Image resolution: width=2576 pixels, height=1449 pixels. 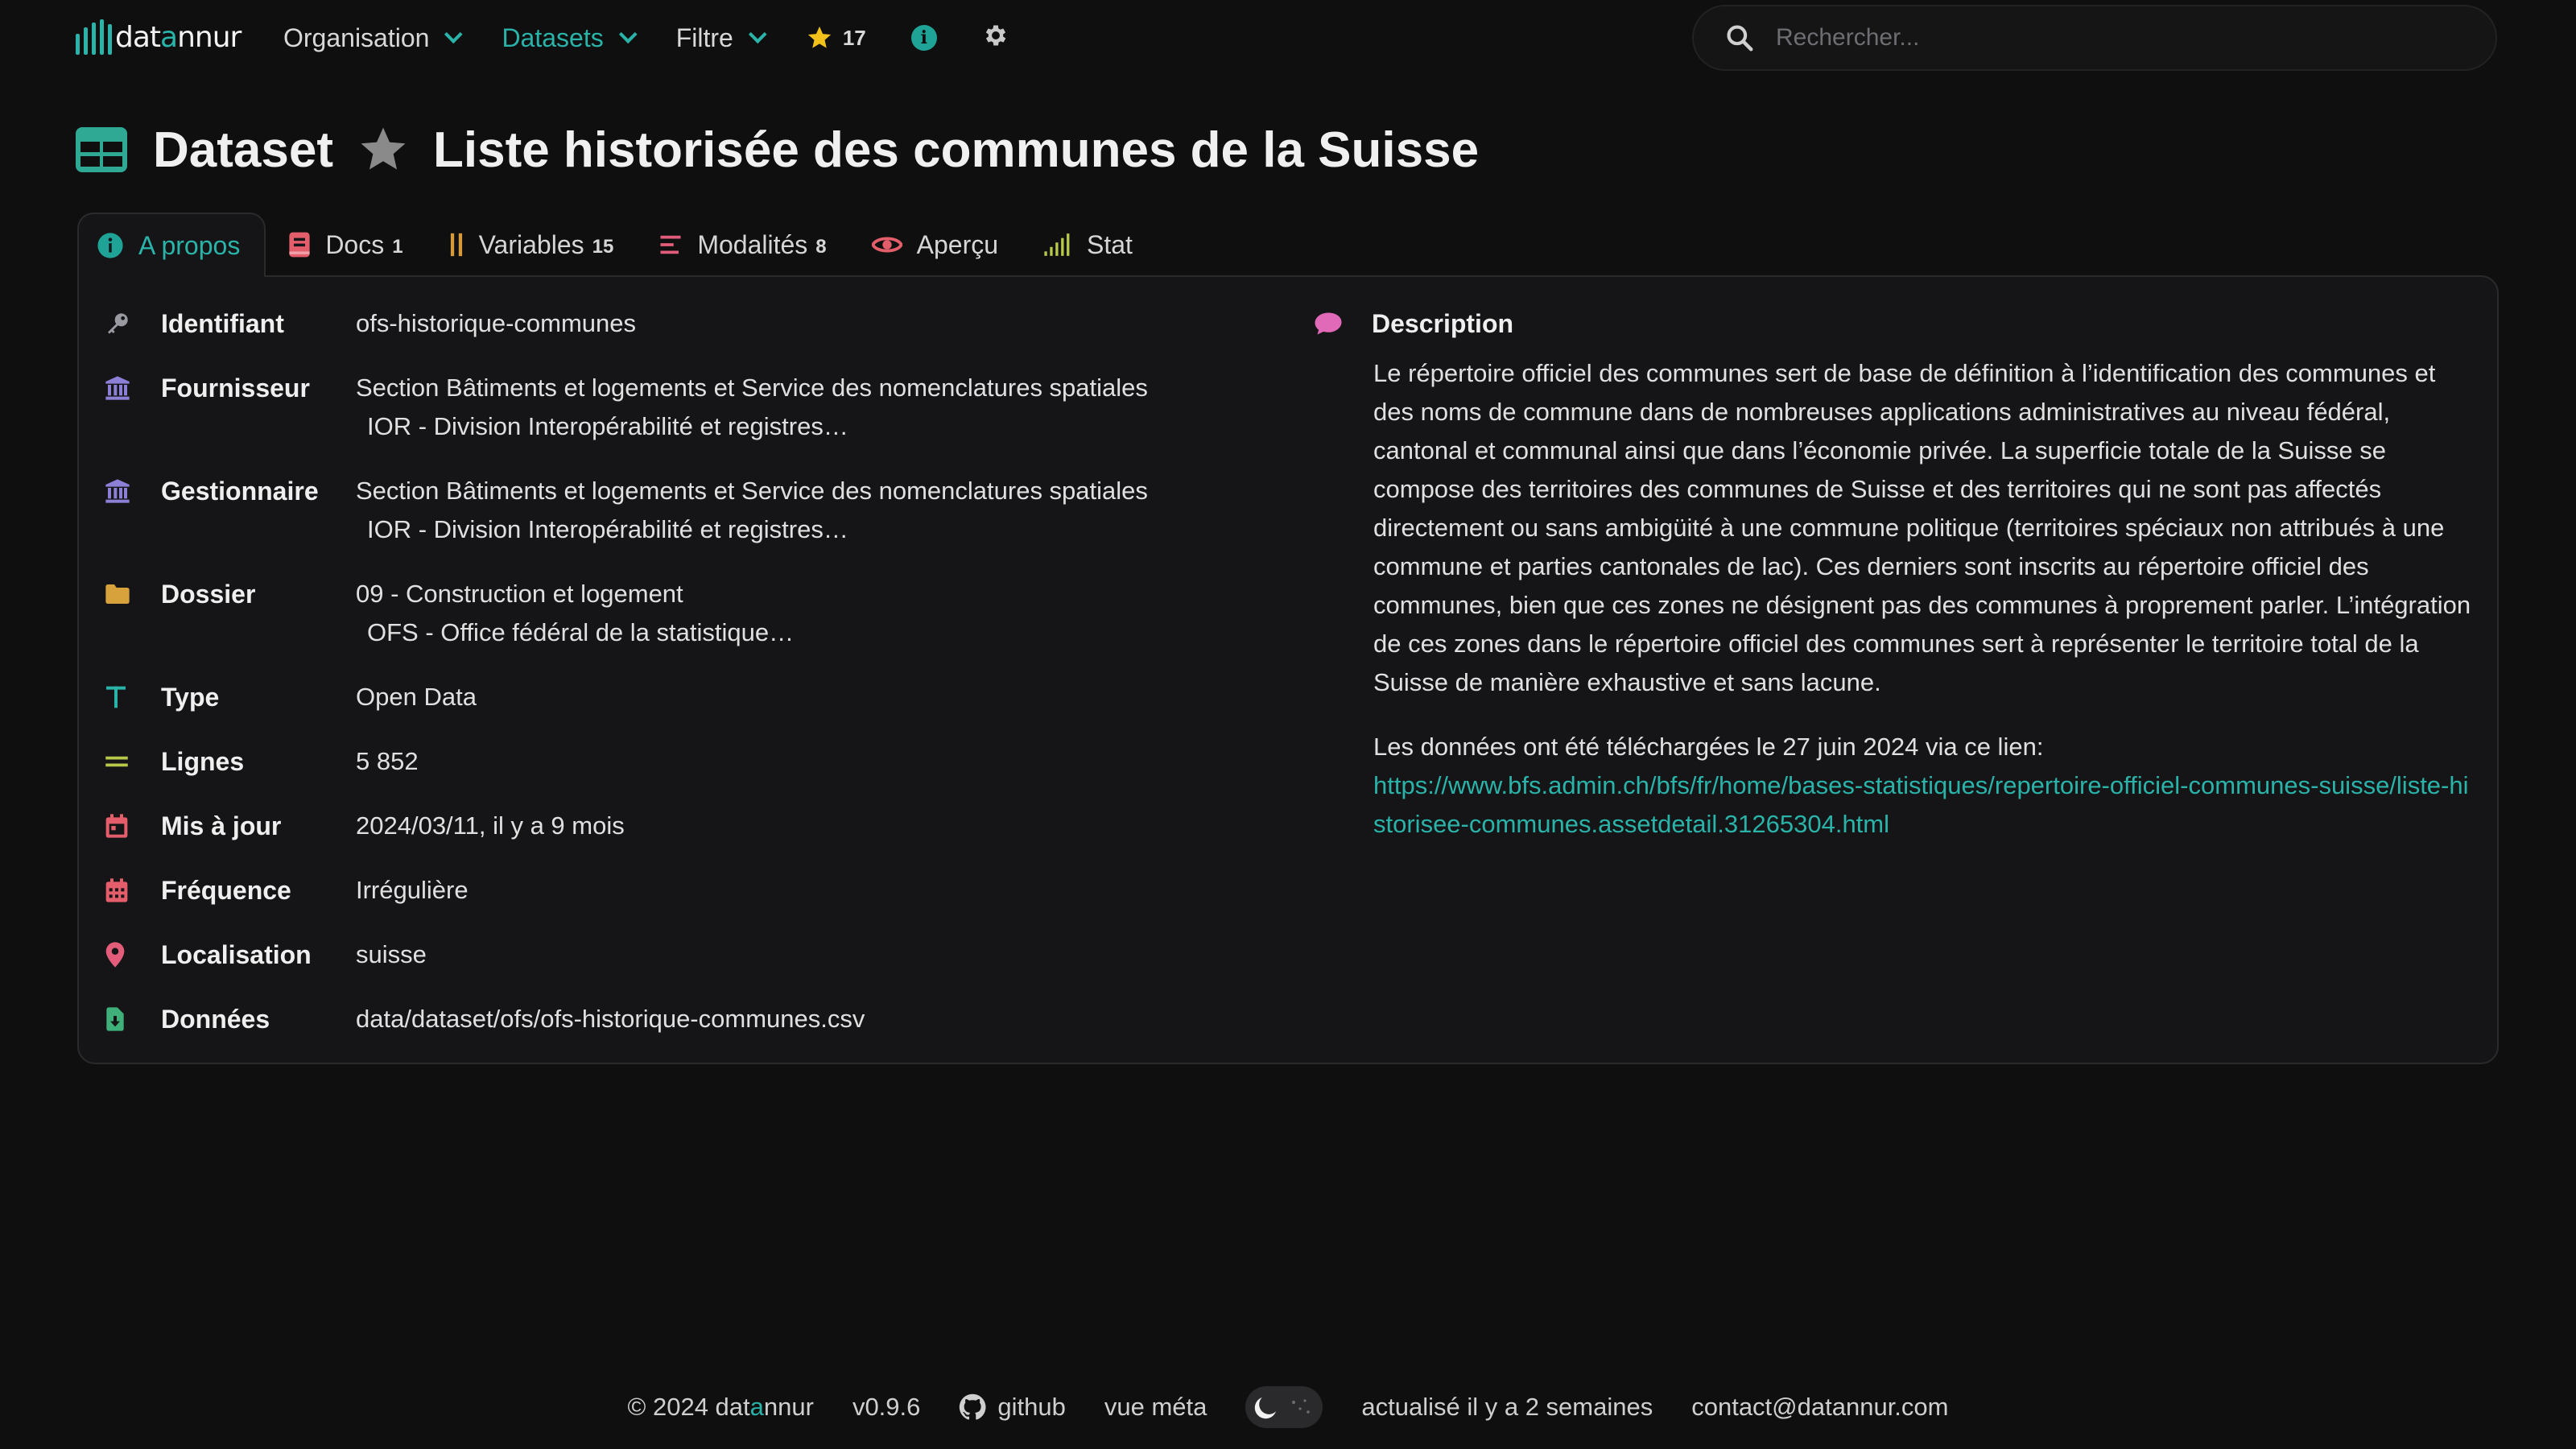 I want to click on file-download-icon, so click(x=115, y=1019).